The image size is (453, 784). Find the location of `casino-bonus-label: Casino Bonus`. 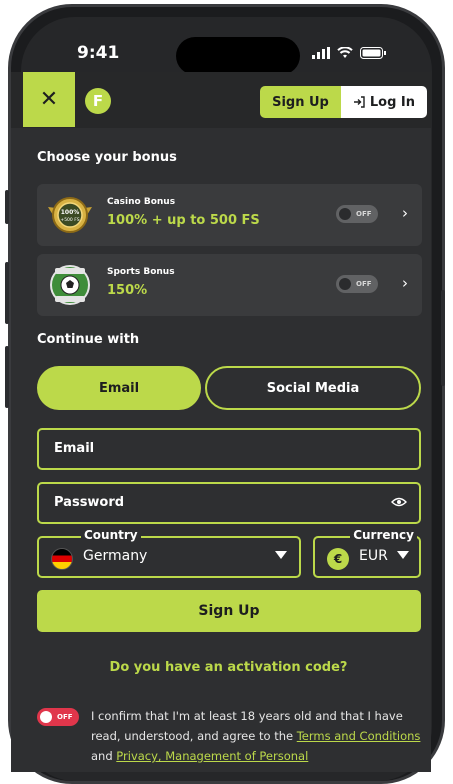

casino-bonus-label: Casino Bonus is located at coordinates (141, 202).